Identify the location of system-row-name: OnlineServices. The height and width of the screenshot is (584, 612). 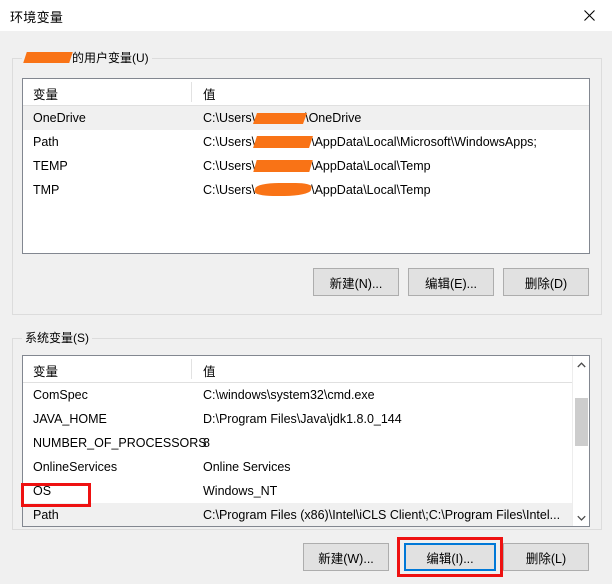
(75, 467).